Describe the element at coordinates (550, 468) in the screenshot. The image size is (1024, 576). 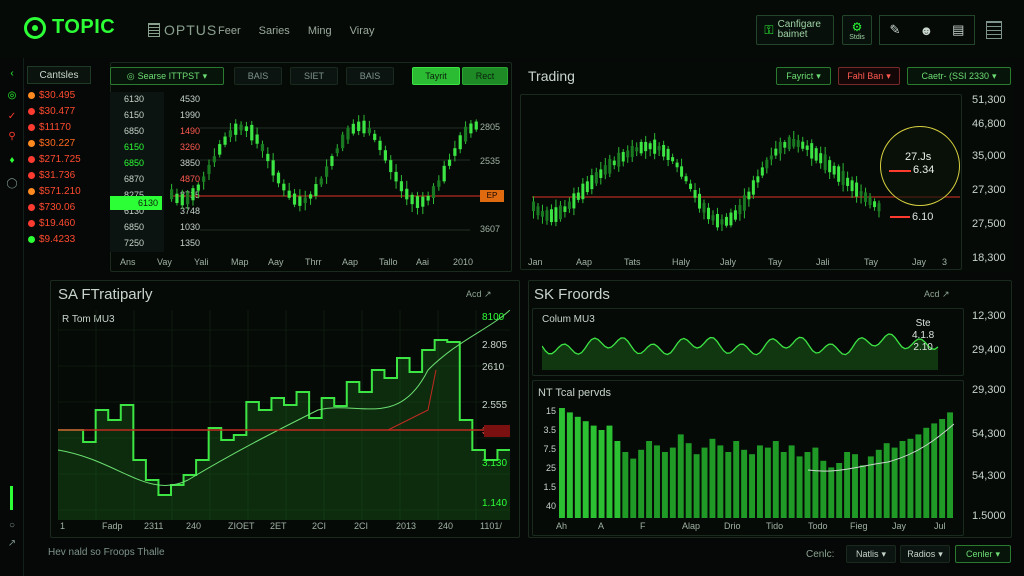
I see `y-tick: 25` at that location.